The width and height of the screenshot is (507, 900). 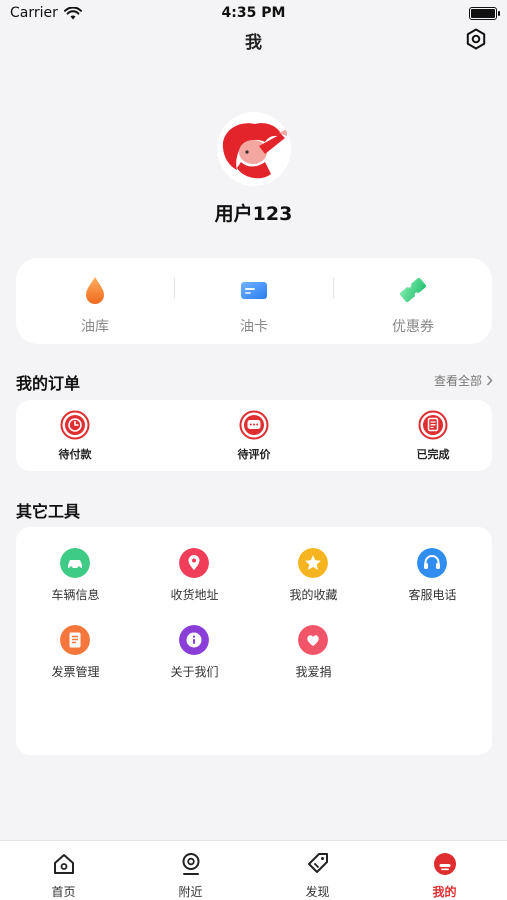 What do you see at coordinates (48, 511) in the screenshot?
I see `tools-section-title: 其它工具` at bounding box center [48, 511].